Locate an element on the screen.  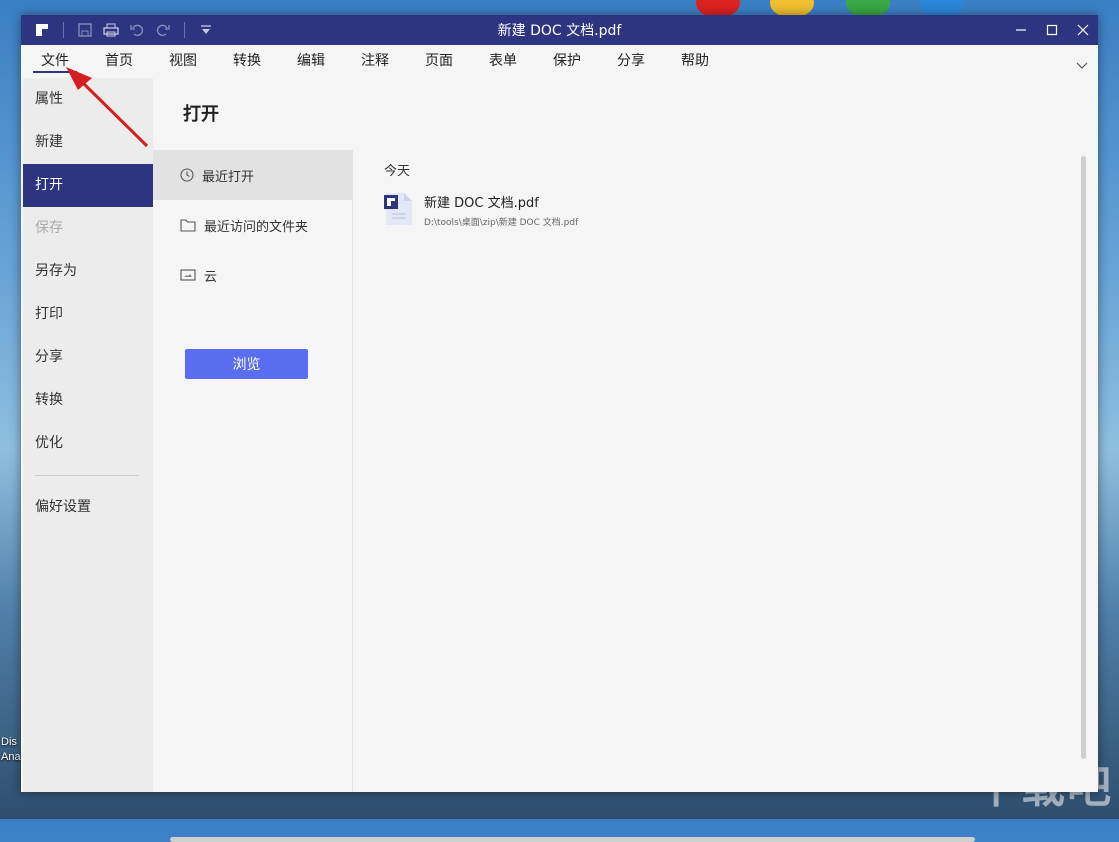
panel-title: 打开 is located at coordinates (201, 114).